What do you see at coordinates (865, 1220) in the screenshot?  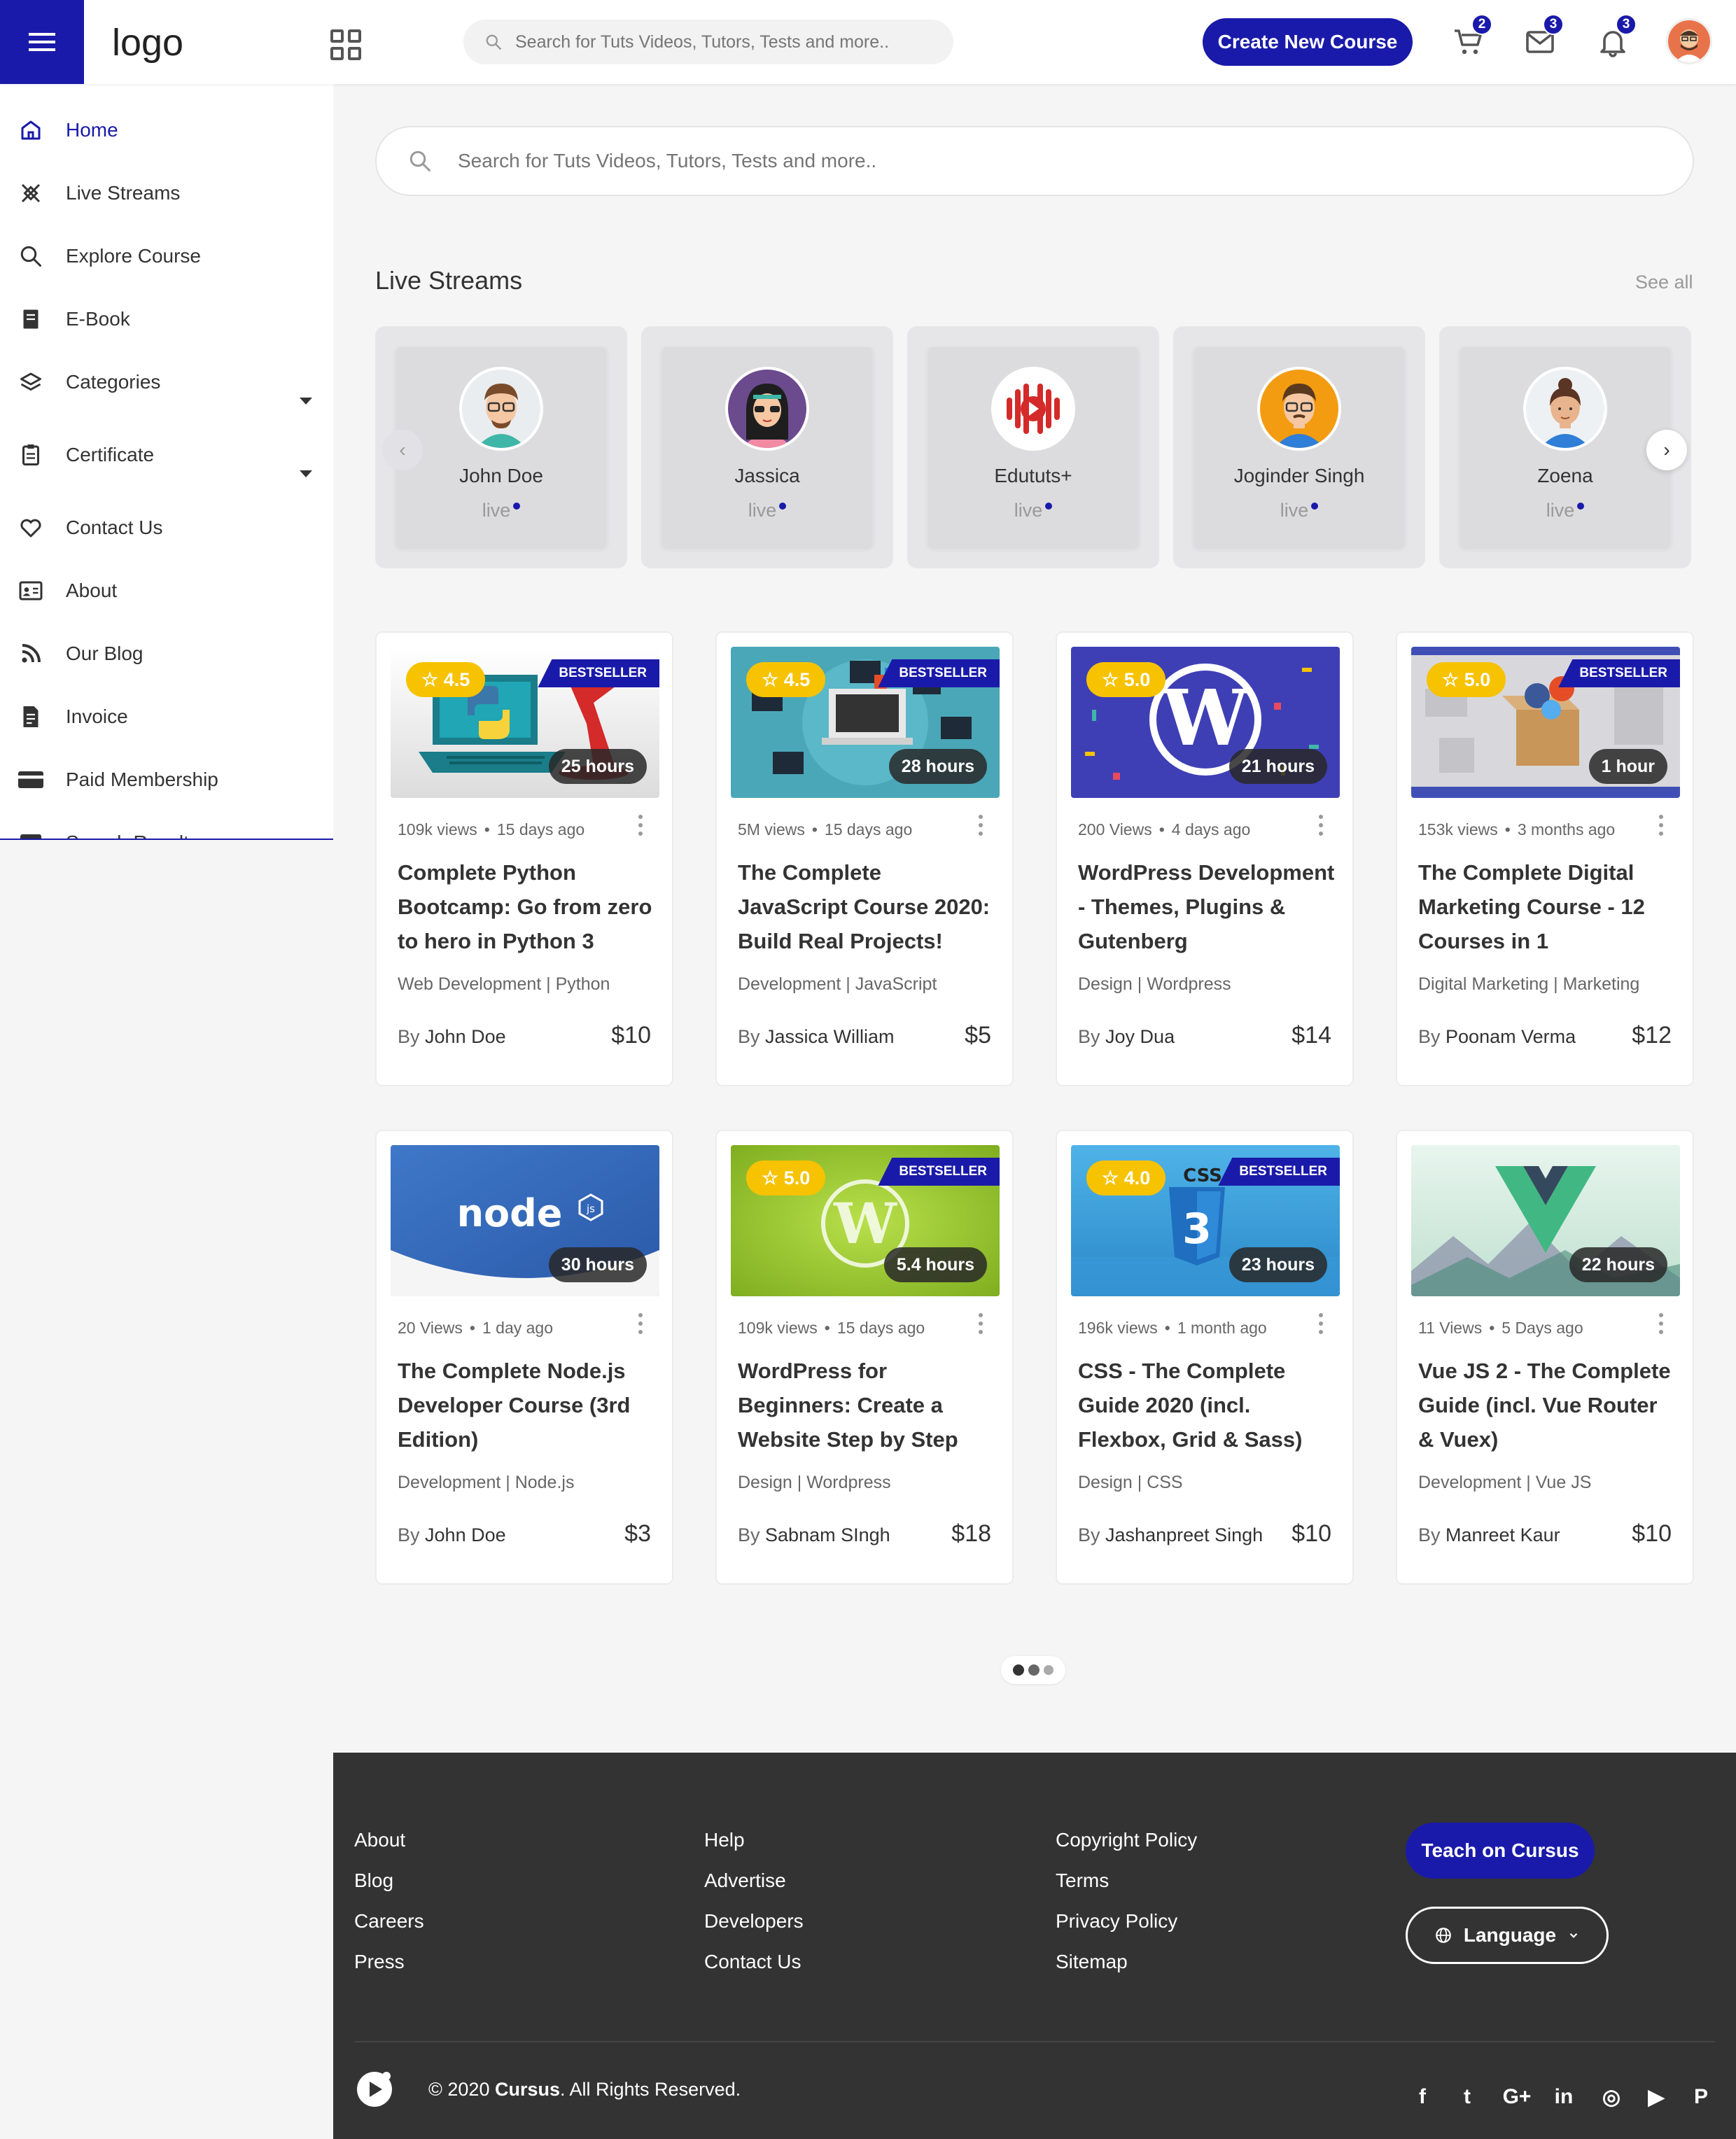 I see `course-thumbnail: W ☆ 5.0 BESTSELLER 5.4 hours` at bounding box center [865, 1220].